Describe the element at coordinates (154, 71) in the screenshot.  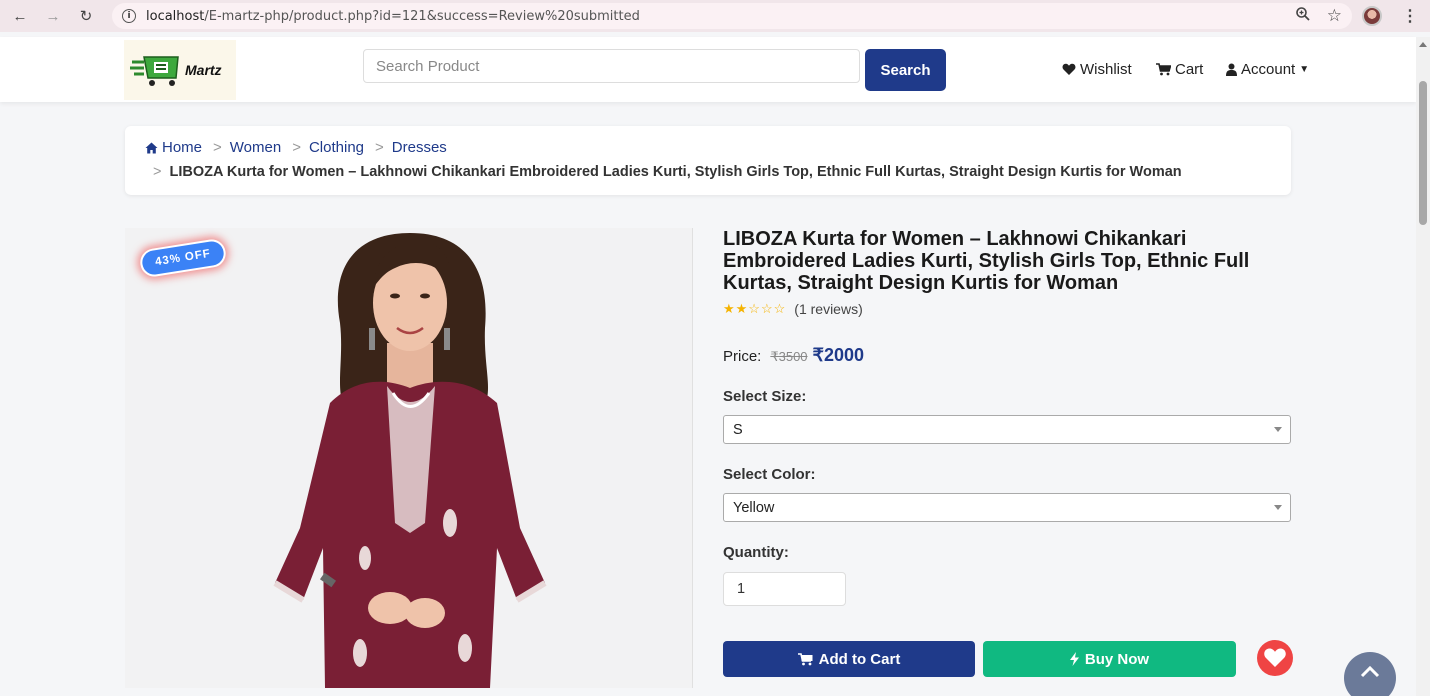
I see `cart-logo-icon` at that location.